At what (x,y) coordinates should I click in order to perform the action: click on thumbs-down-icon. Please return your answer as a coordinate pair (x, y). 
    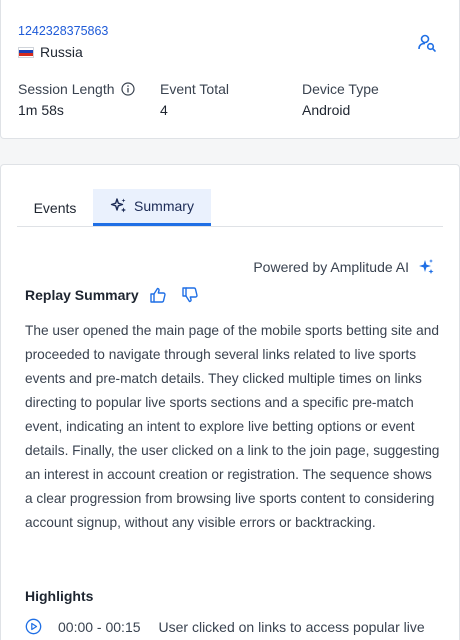
    Looking at the image, I should click on (190, 295).